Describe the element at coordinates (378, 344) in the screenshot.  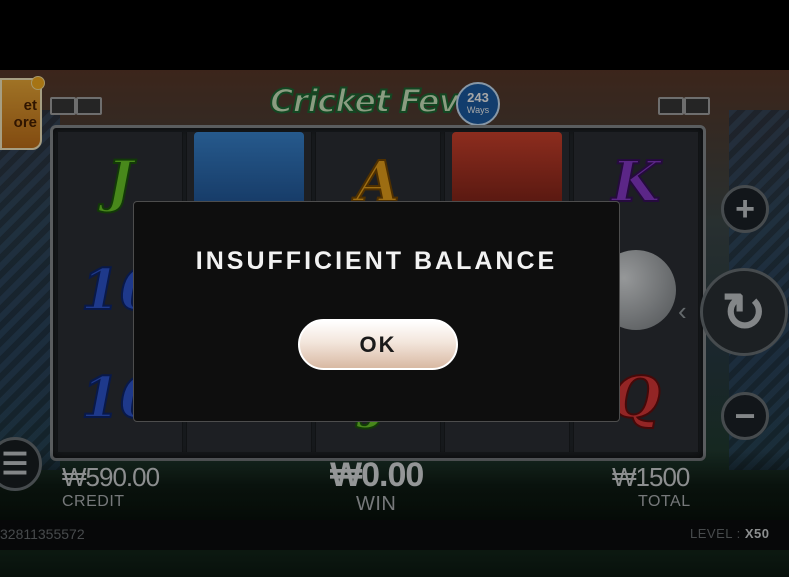
I see `ok-button: OK` at that location.